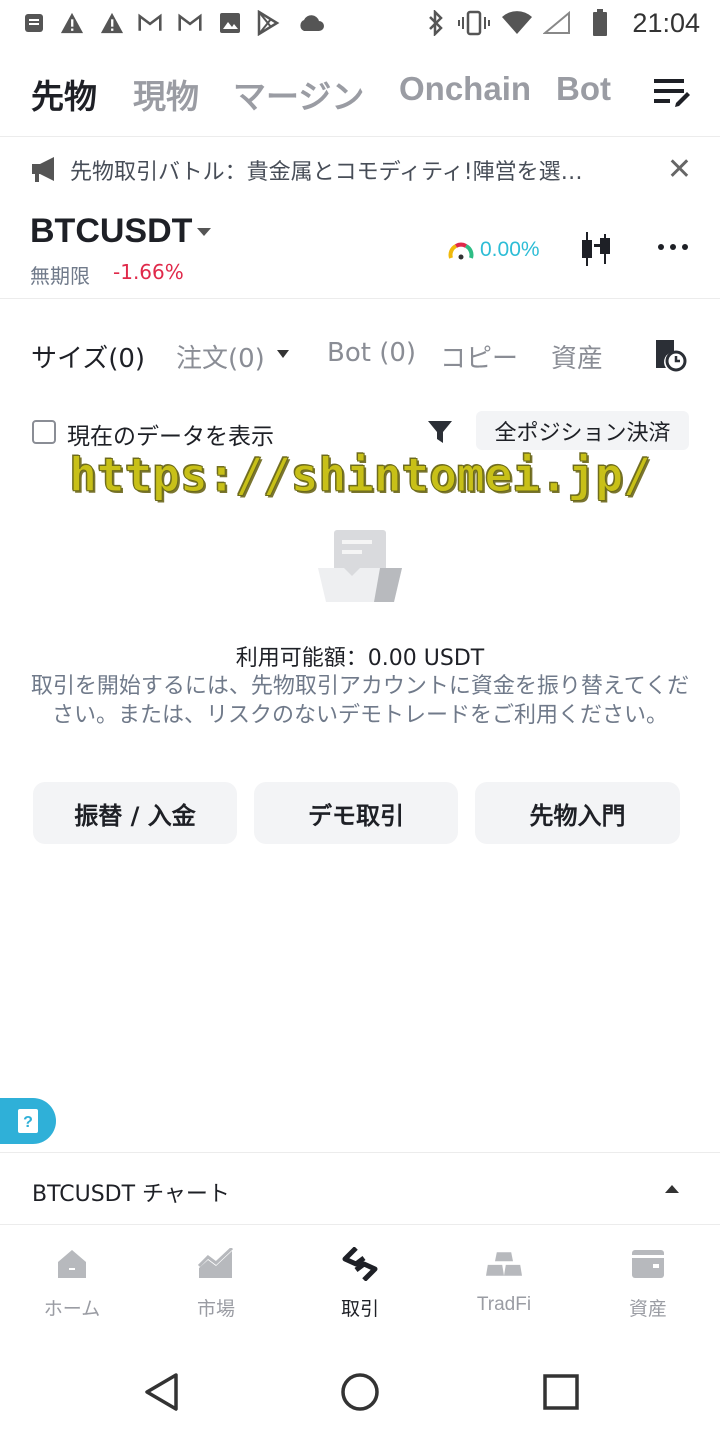 The image size is (720, 1440). What do you see at coordinates (474, 23) in the screenshot?
I see `vibrate-icon` at bounding box center [474, 23].